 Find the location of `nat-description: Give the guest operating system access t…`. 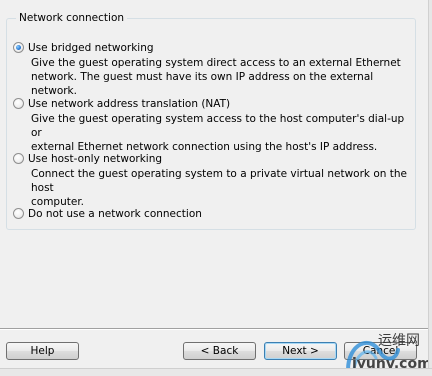

nat-description: Give the guest operating system access t… is located at coordinates (218, 133).